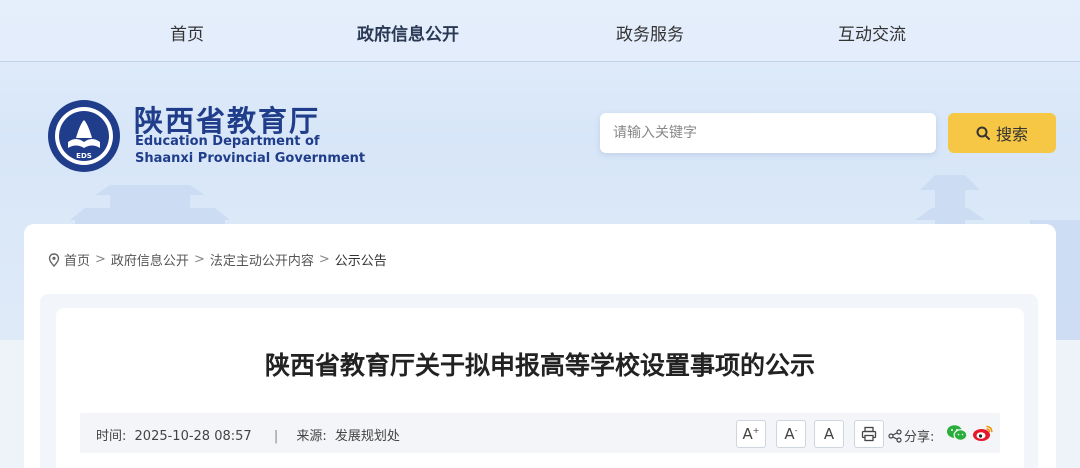  Describe the element at coordinates (262, 259) in the screenshot. I see `breadcrumb-mandatory-disclosure: 法定主动公开内容` at that location.